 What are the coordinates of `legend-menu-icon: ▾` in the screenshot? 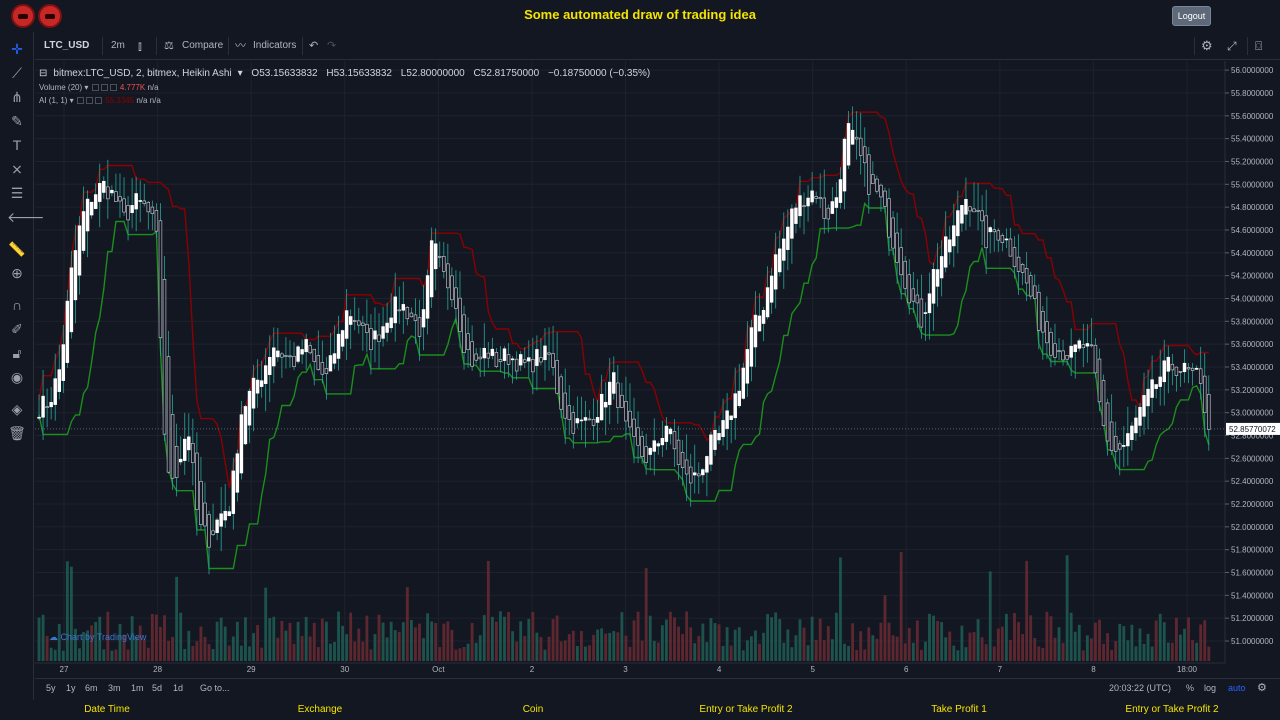 It's located at (240, 73).